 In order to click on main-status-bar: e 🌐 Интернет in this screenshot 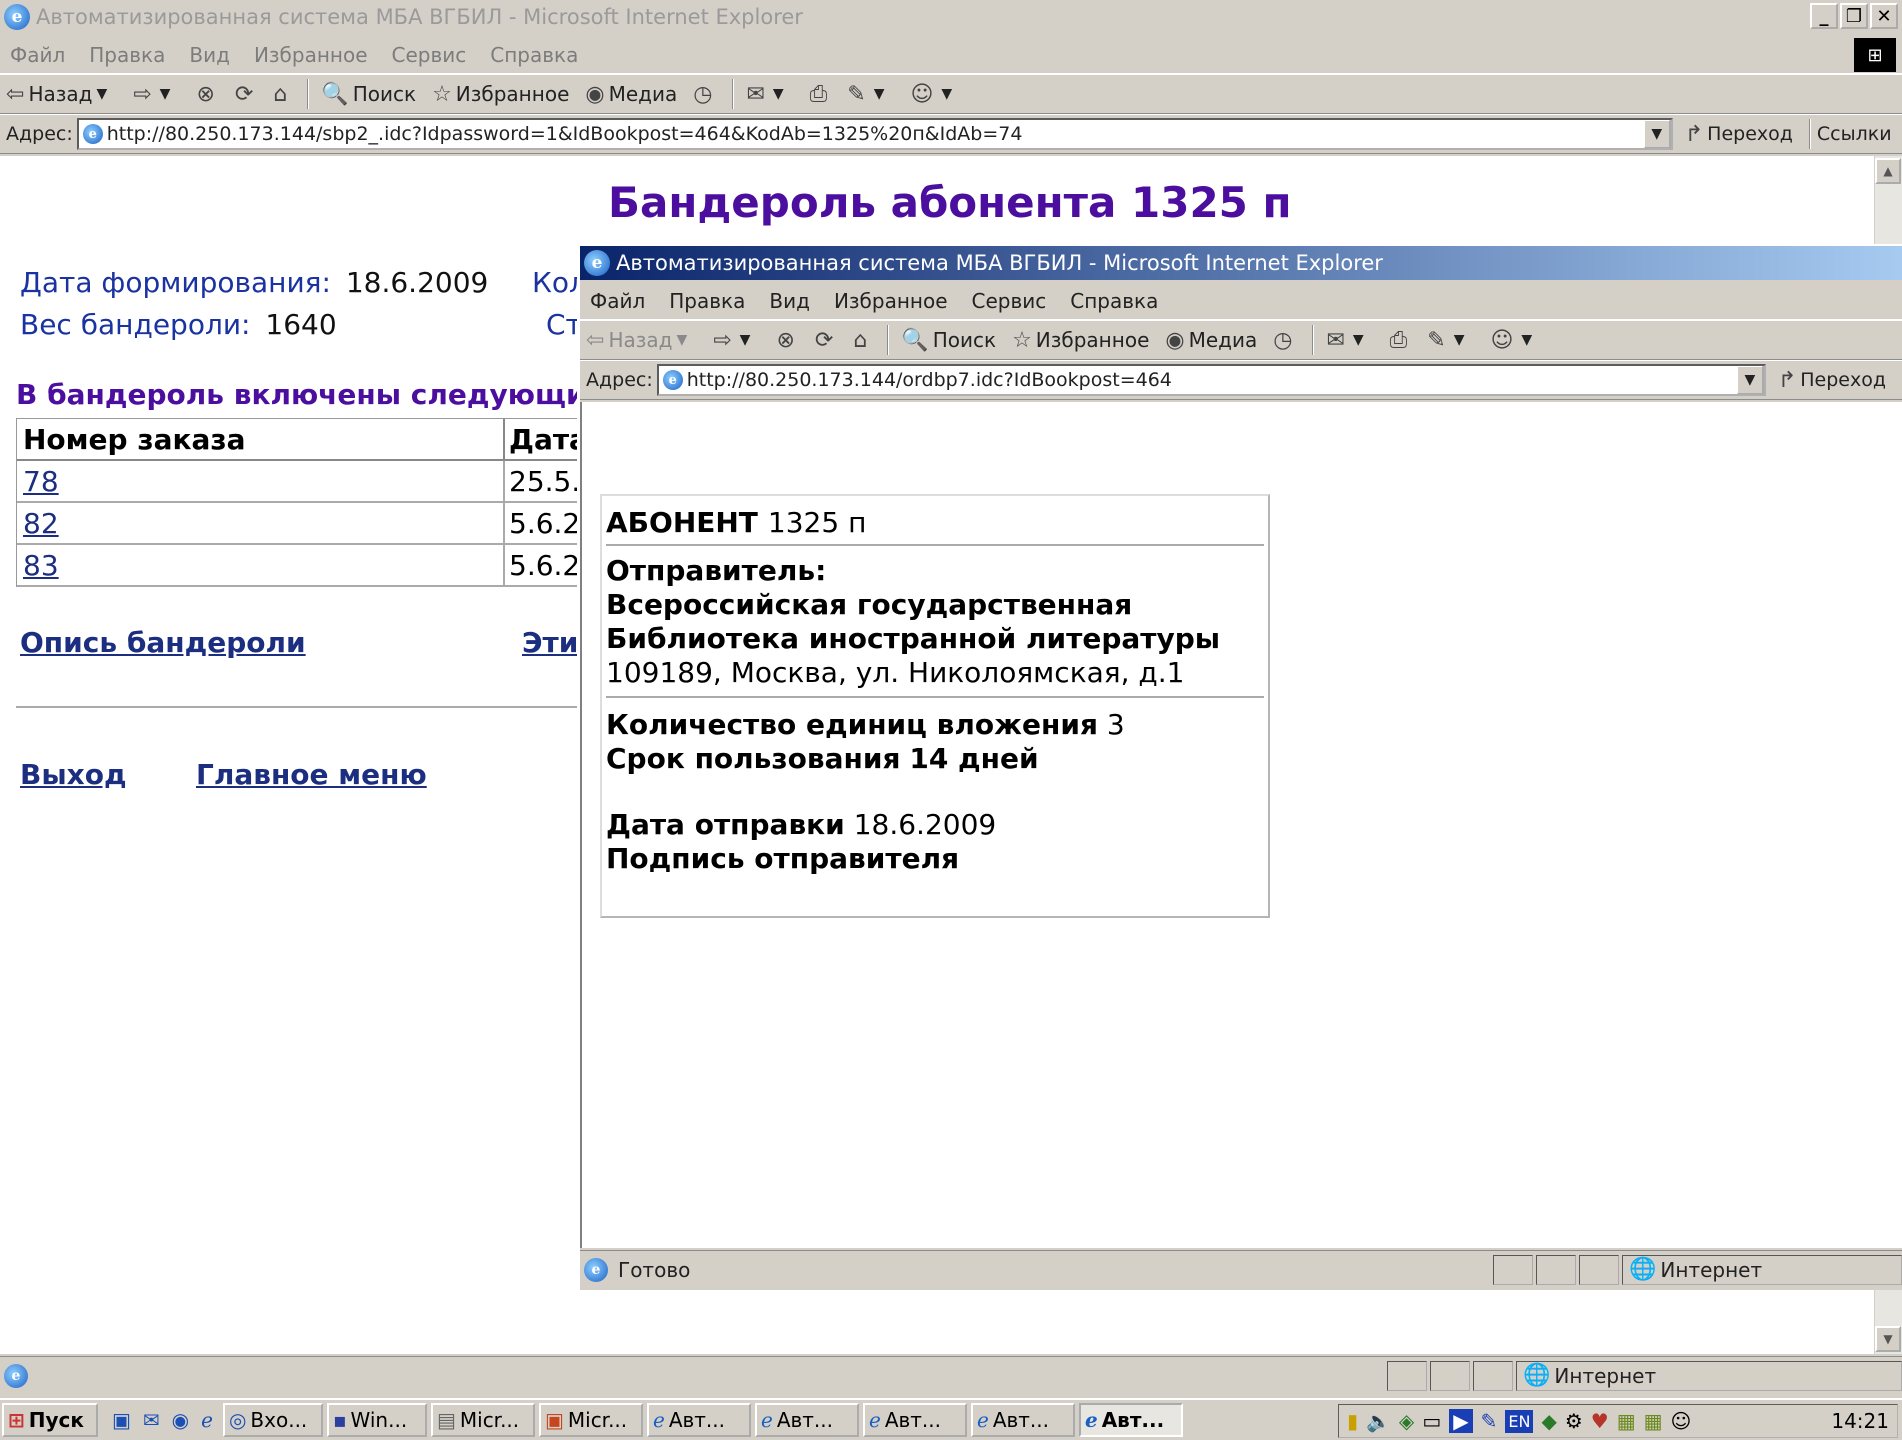, I will do `click(951, 1375)`.